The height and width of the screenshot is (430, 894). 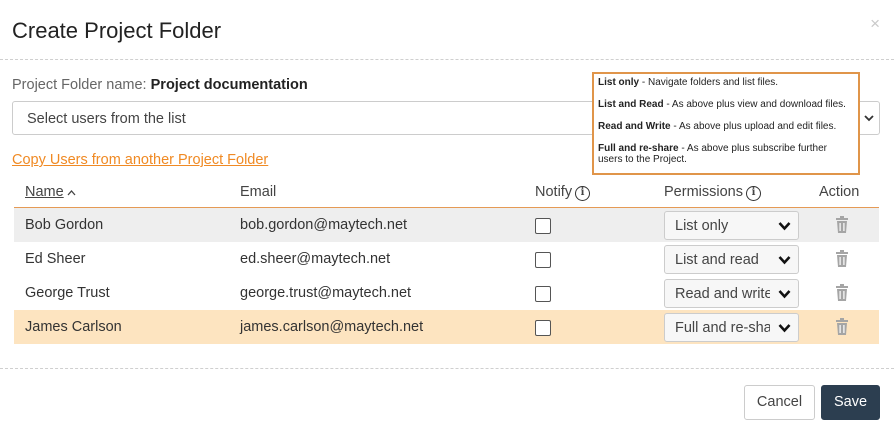 What do you see at coordinates (717, 260) in the screenshot?
I see `permission-value: List and read` at bounding box center [717, 260].